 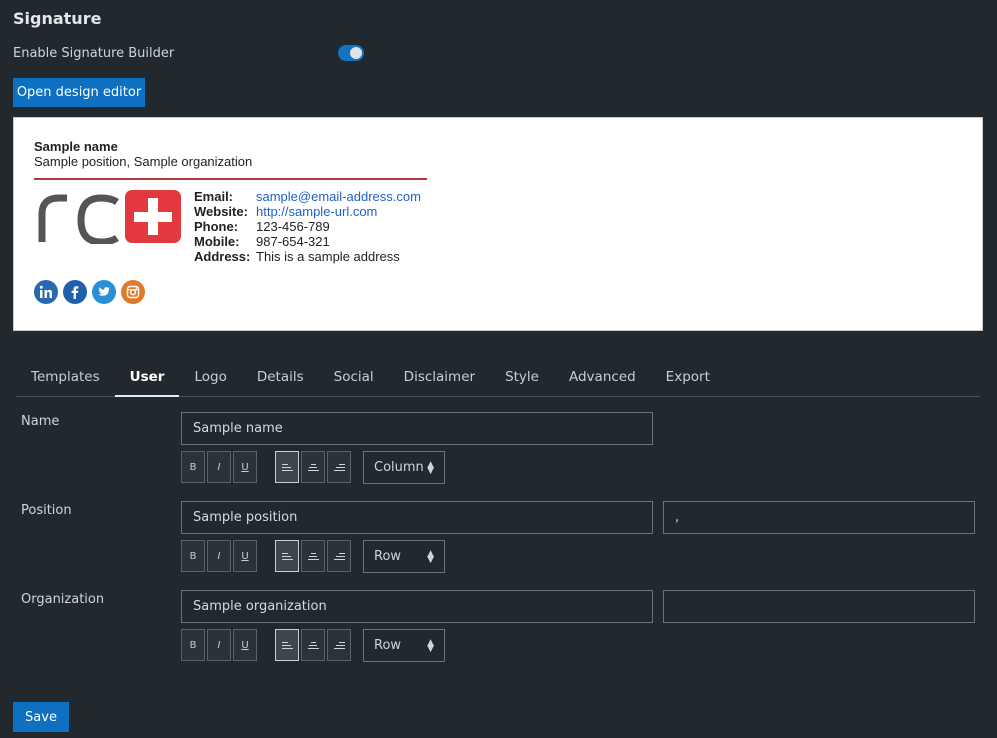 What do you see at coordinates (46, 292) in the screenshot?
I see `linkedin-icon` at bounding box center [46, 292].